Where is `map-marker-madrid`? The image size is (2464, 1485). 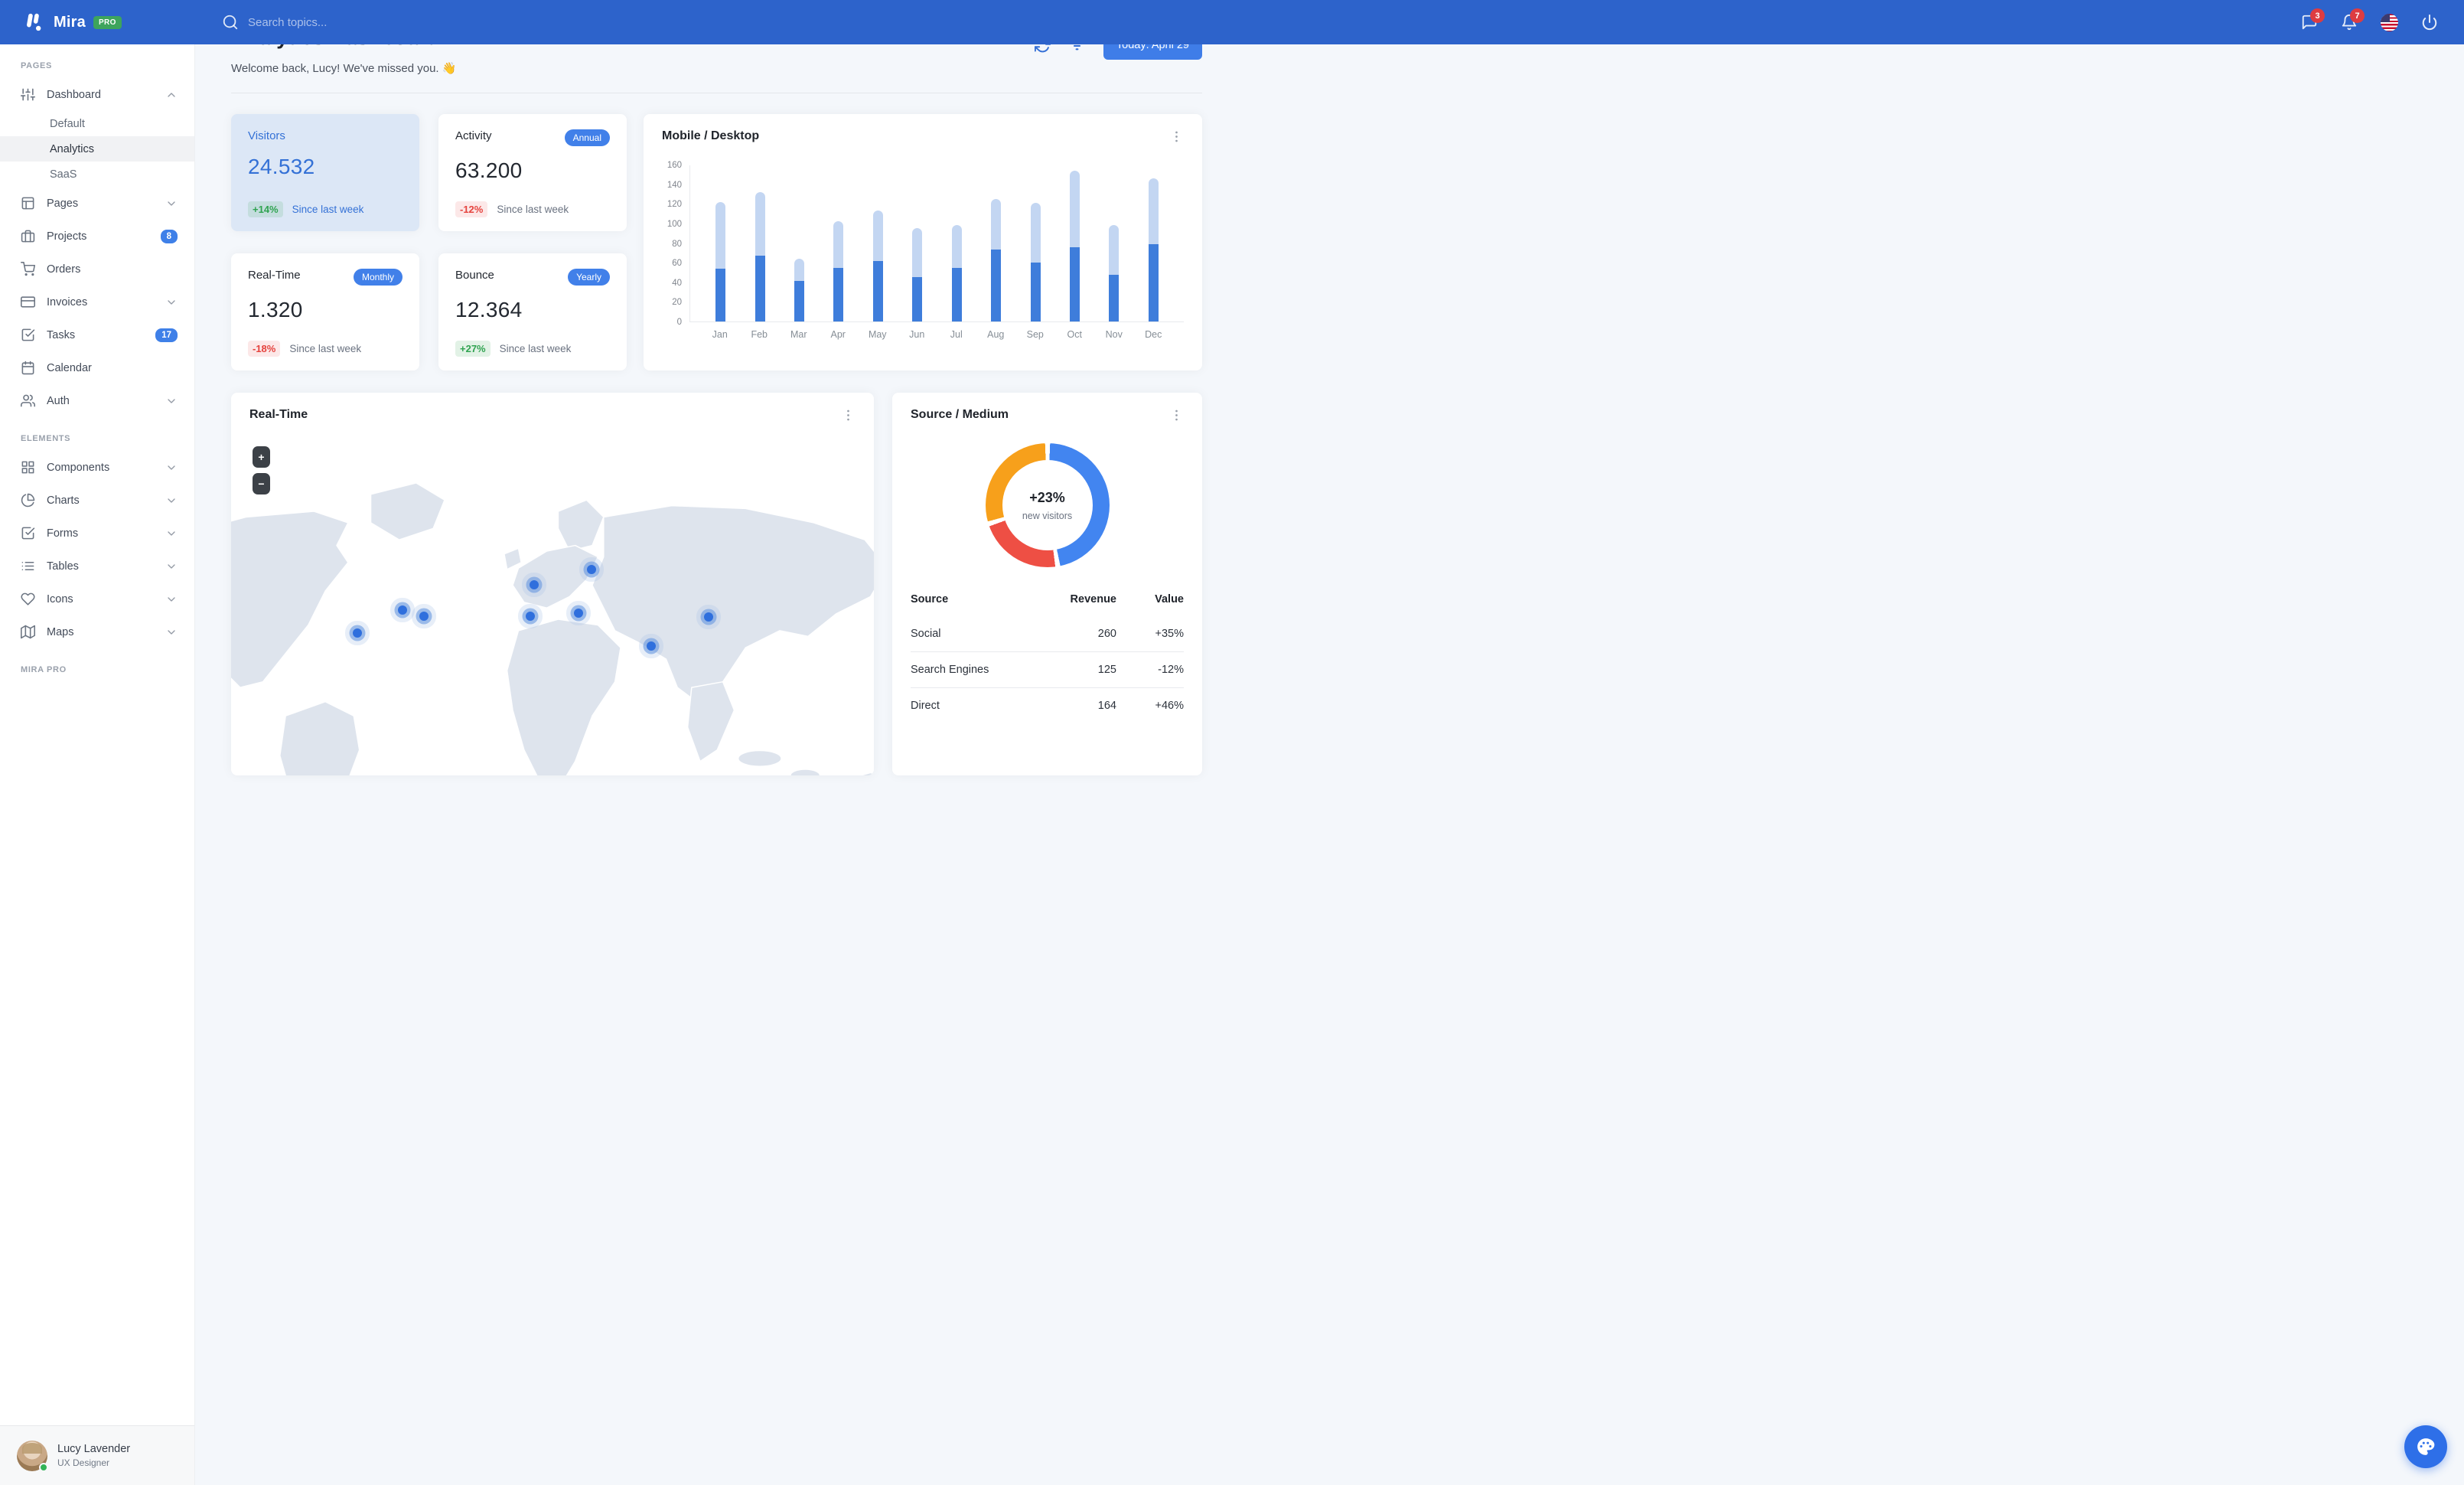
map-marker-madrid is located at coordinates (530, 616).